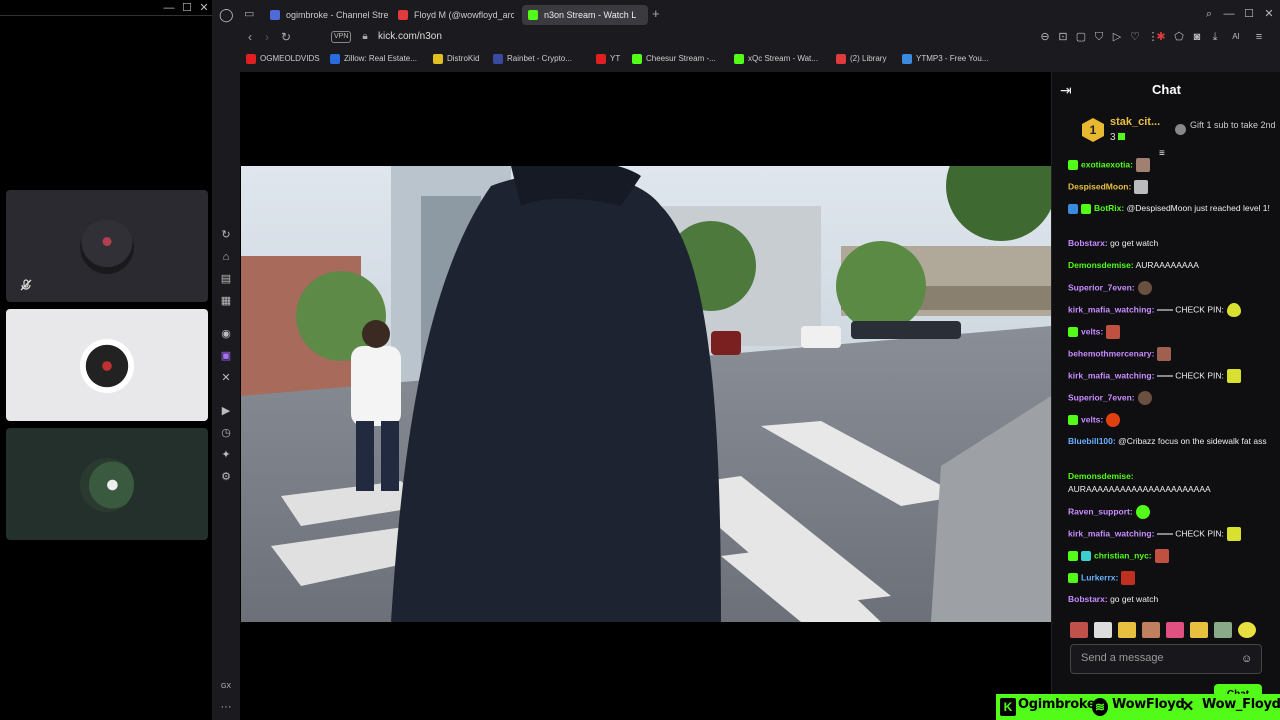  I want to click on ai-button: AI, so click(1236, 37).